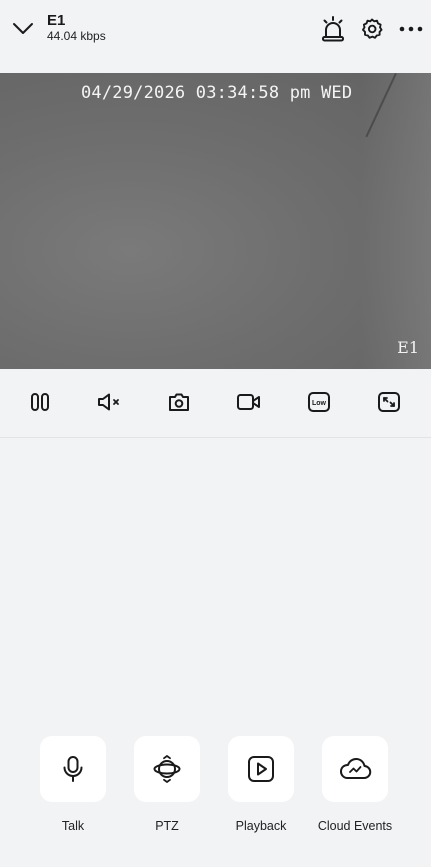 The height and width of the screenshot is (867, 431). Describe the element at coordinates (372, 29) in the screenshot. I see `gear-icon` at that location.